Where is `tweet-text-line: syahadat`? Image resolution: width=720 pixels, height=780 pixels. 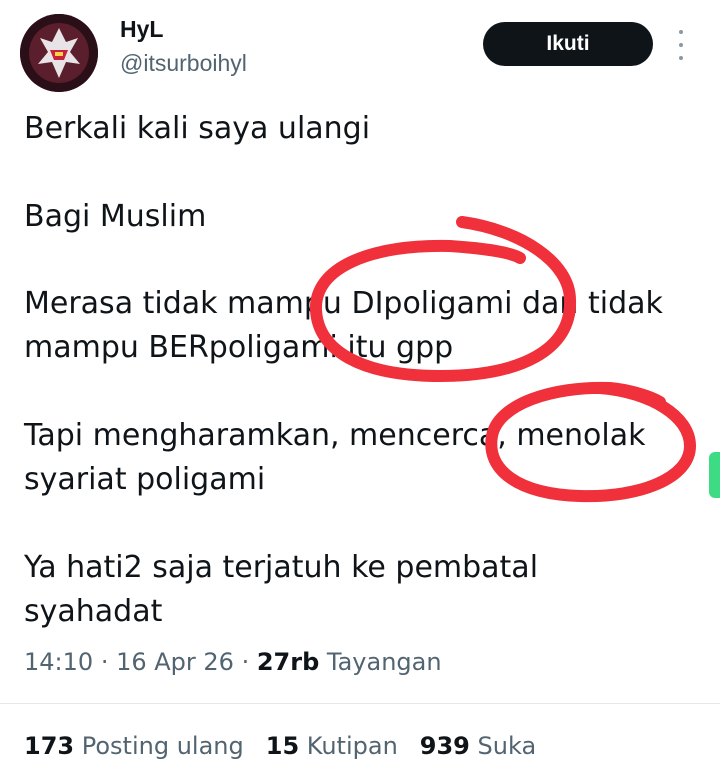
tweet-text-line: syahadat is located at coordinates (93, 611).